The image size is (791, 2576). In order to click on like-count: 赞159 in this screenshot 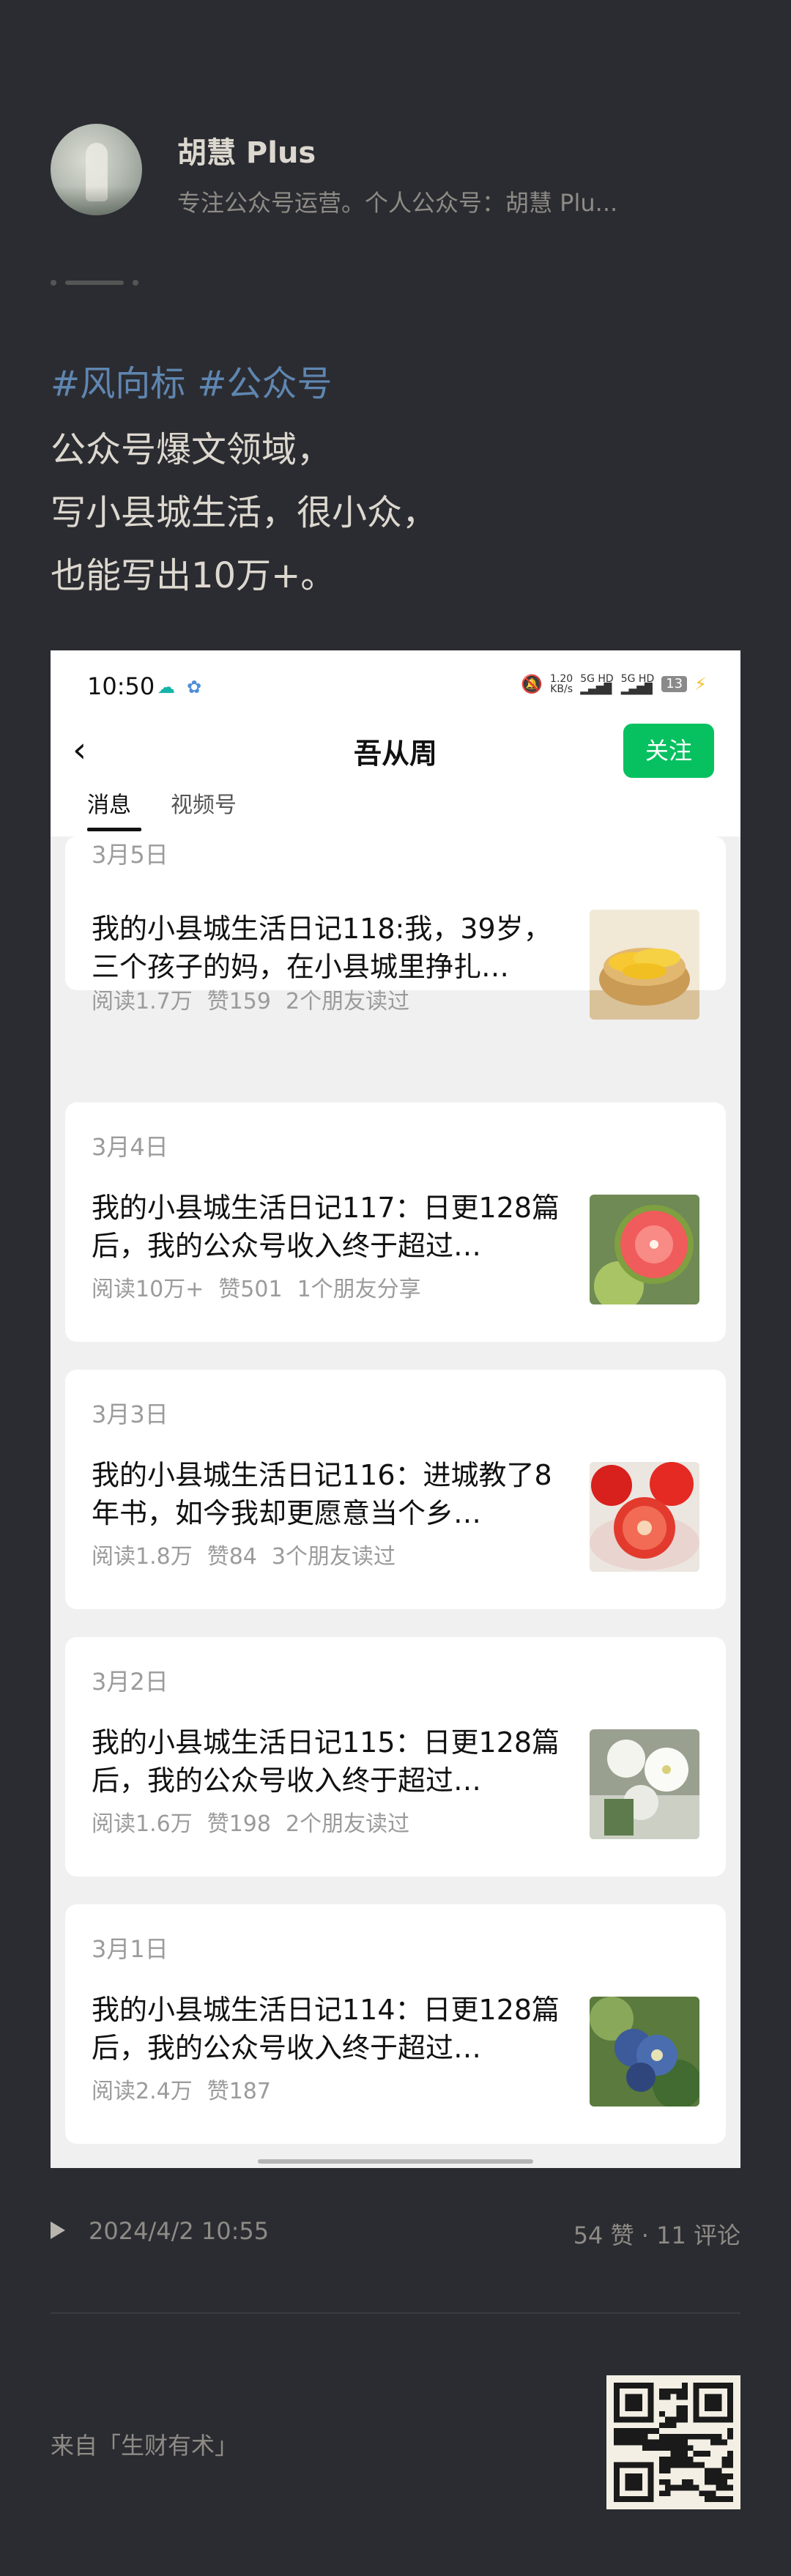, I will do `click(239, 1001)`.